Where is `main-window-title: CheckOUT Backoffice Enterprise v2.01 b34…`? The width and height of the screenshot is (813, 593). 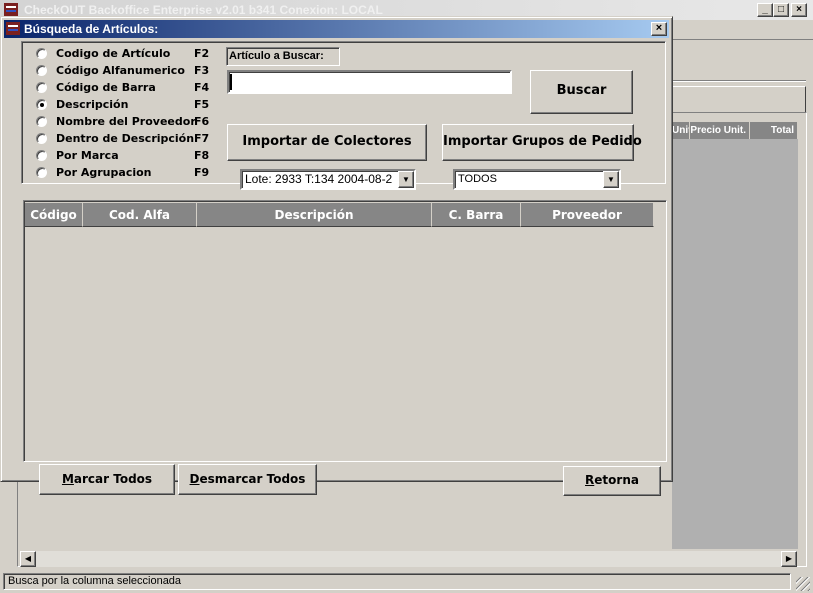
main-window-title: CheckOUT Backoffice Enterprise v2.01 b34… is located at coordinates (203, 10).